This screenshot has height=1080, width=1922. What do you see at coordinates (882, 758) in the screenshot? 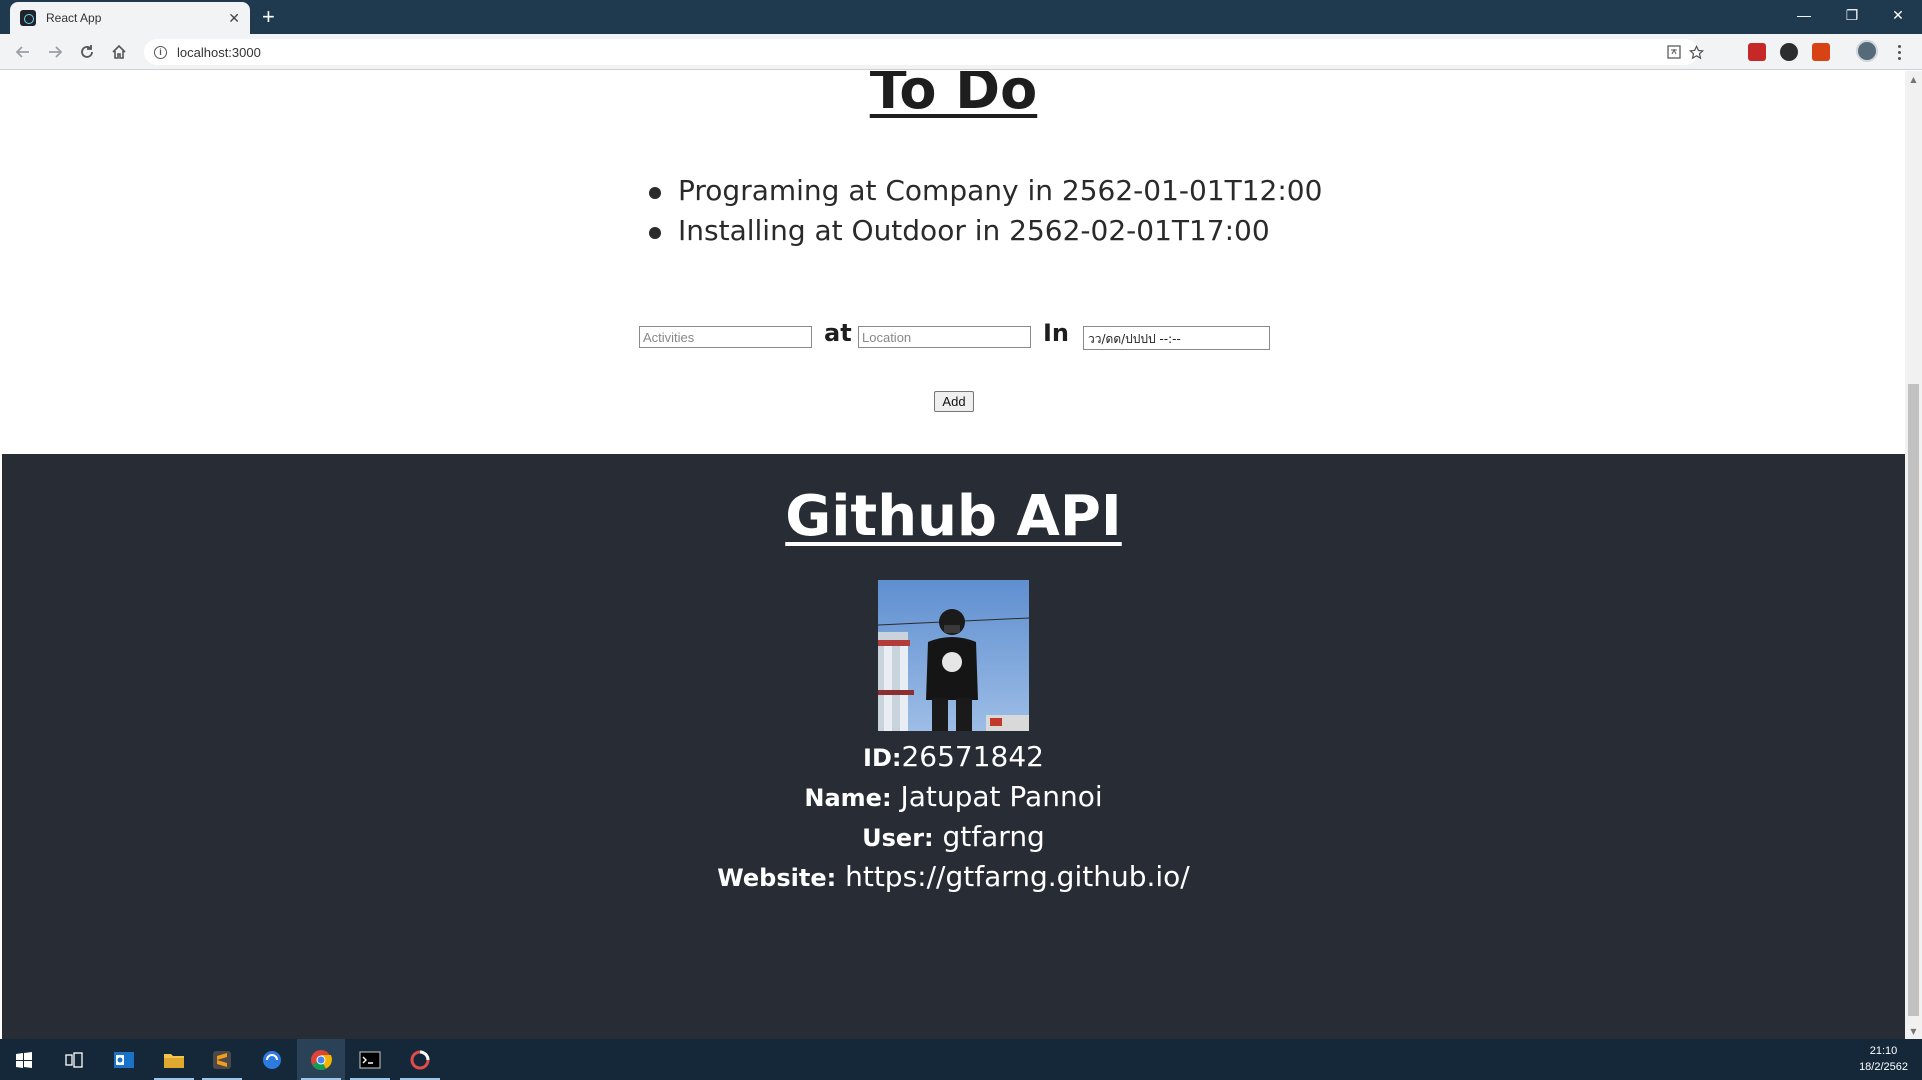
I see `id-label: ID:` at bounding box center [882, 758].